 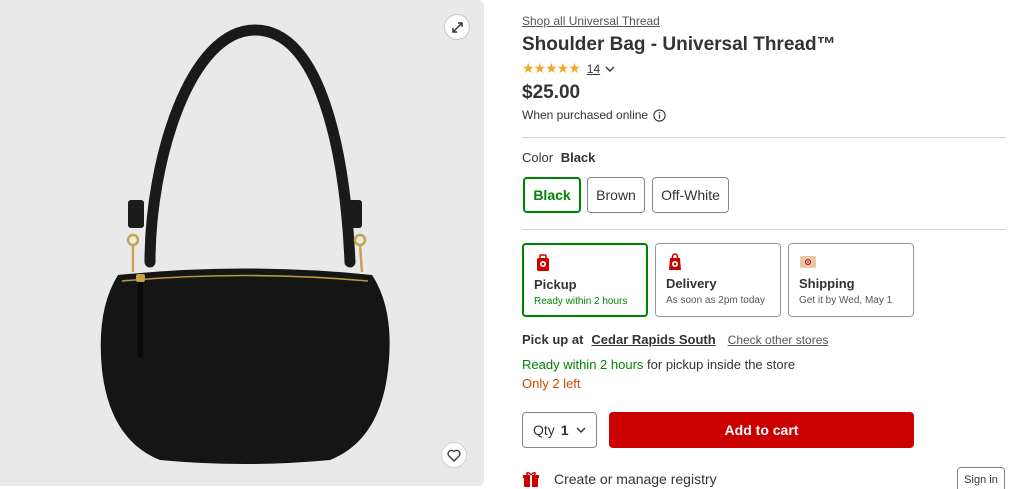 I want to click on pickup-ready-time: Ready within 2 hours, so click(x=583, y=364).